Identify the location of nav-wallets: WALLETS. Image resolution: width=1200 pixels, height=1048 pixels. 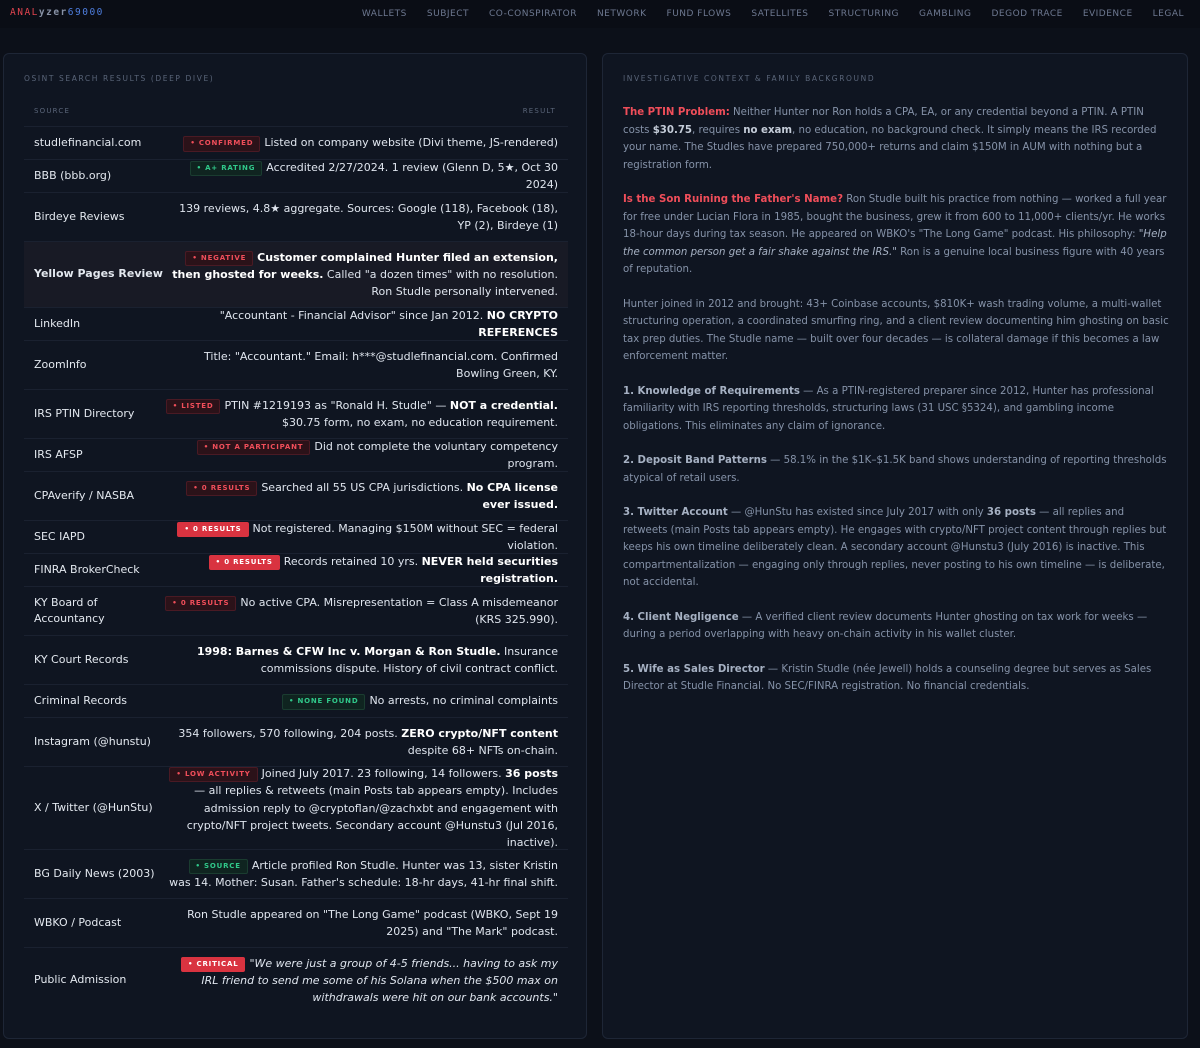
(384, 14).